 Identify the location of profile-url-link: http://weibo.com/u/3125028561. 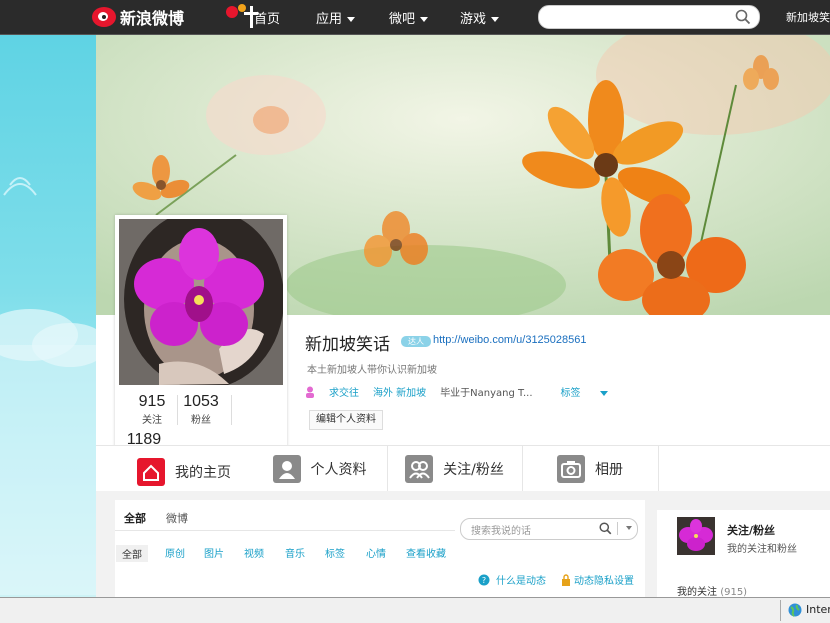
(510, 340).